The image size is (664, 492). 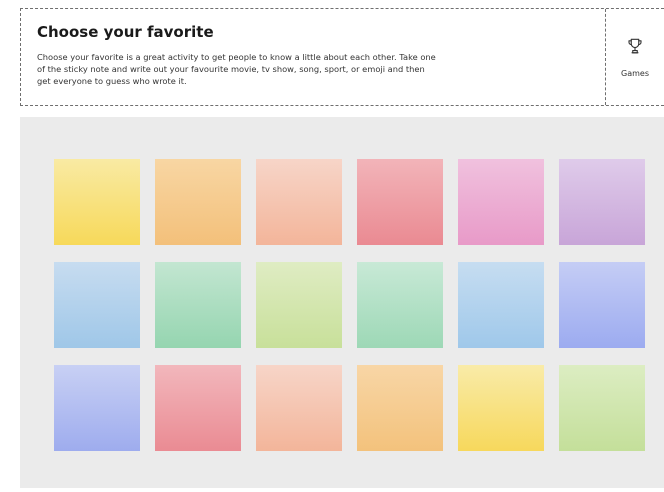 What do you see at coordinates (125, 32) in the screenshot?
I see `activity-title: Choose your favorite` at bounding box center [125, 32].